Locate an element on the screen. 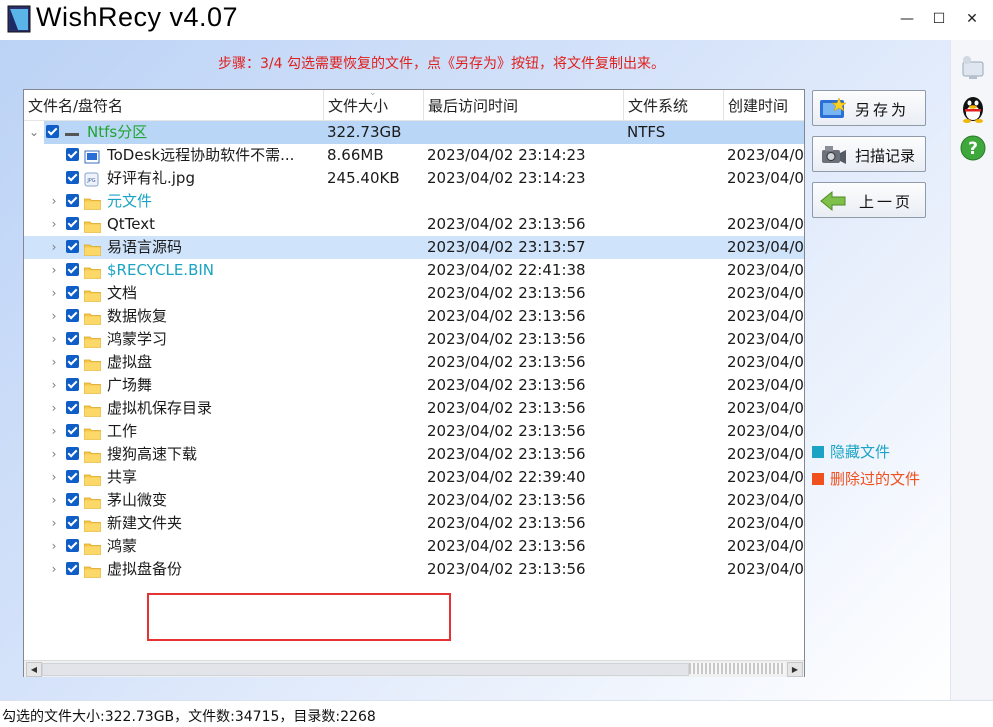  legend-deleted-files: 删除过的文件 is located at coordinates (866, 478).